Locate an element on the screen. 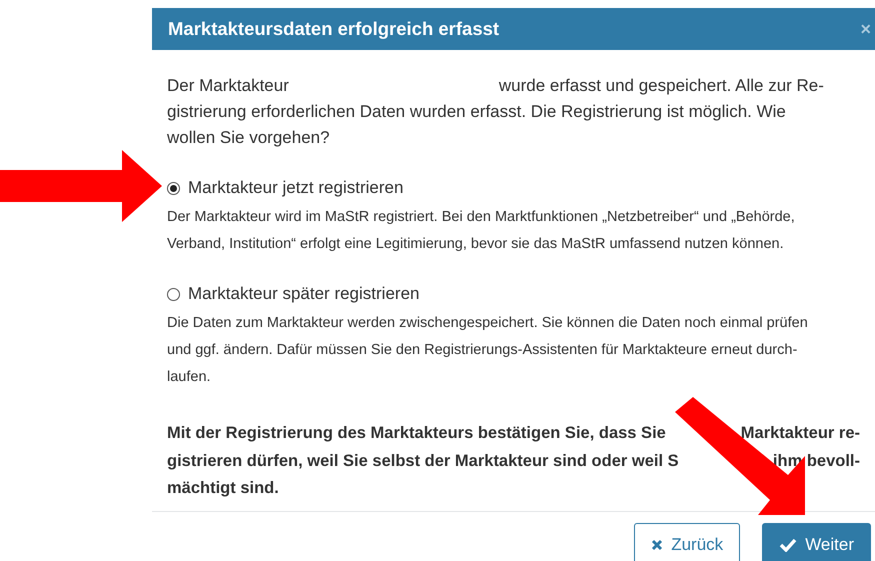 This screenshot has width=875, height=561. option-description: Der Marktakteur wird im MaStR registriert. Bei den Marktfunktionen „Netzbetreiber“ und „Behörde, is located at coordinates (481, 216).